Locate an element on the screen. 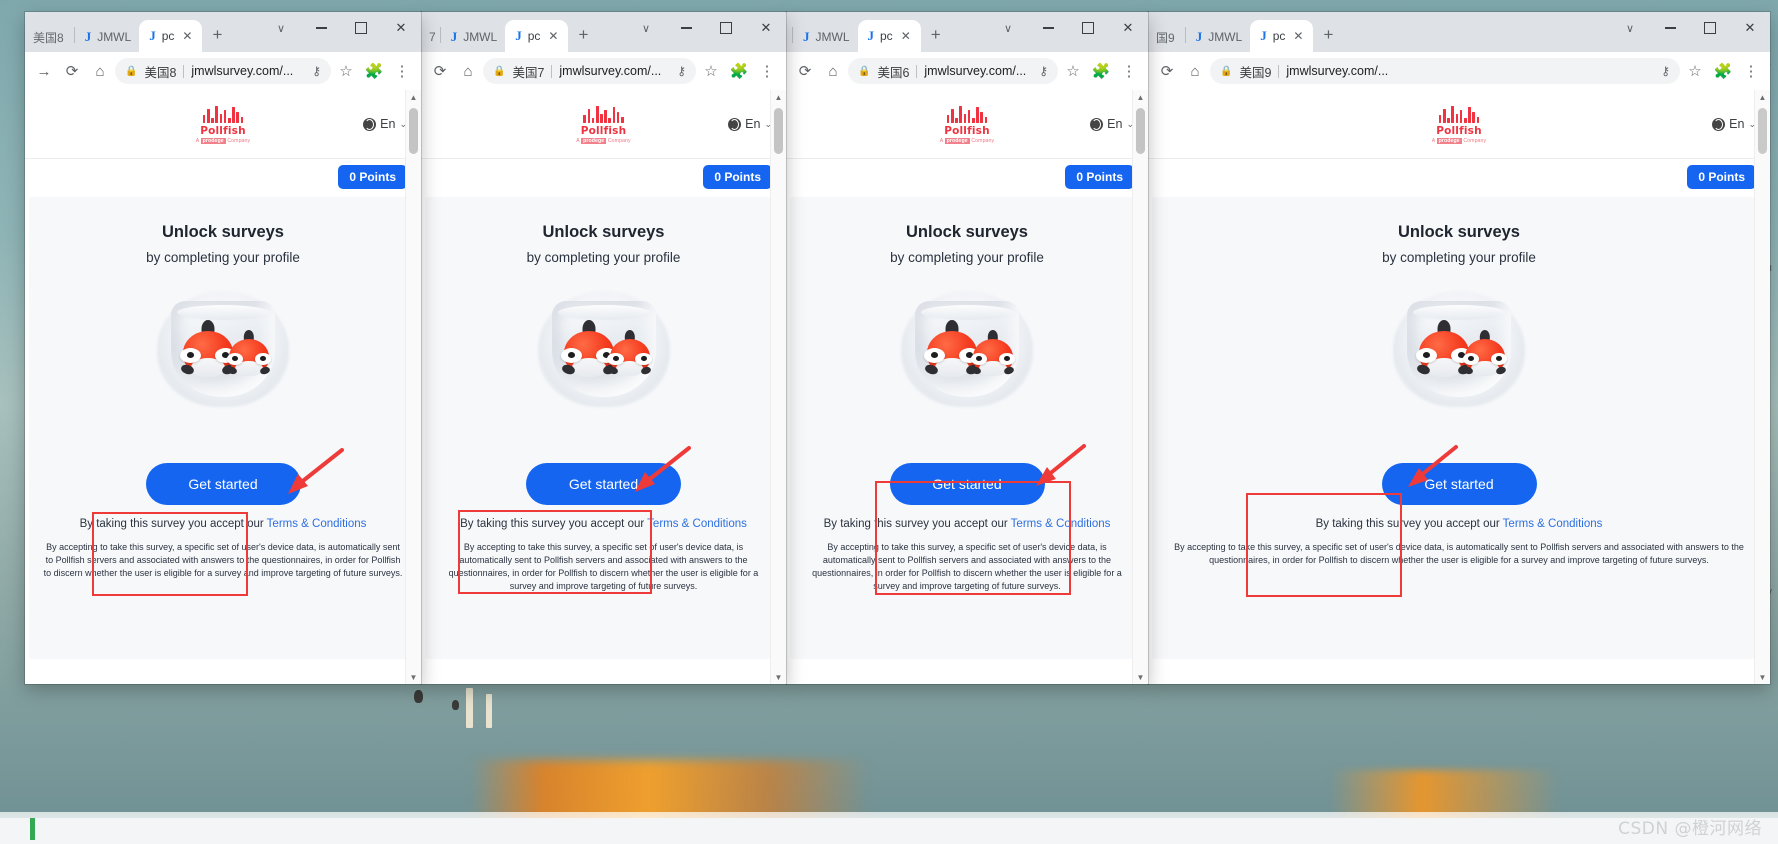 Image resolution: width=1778 pixels, height=844 pixels. window-4-partial-tab: 国9 is located at coordinates (1165, 37).